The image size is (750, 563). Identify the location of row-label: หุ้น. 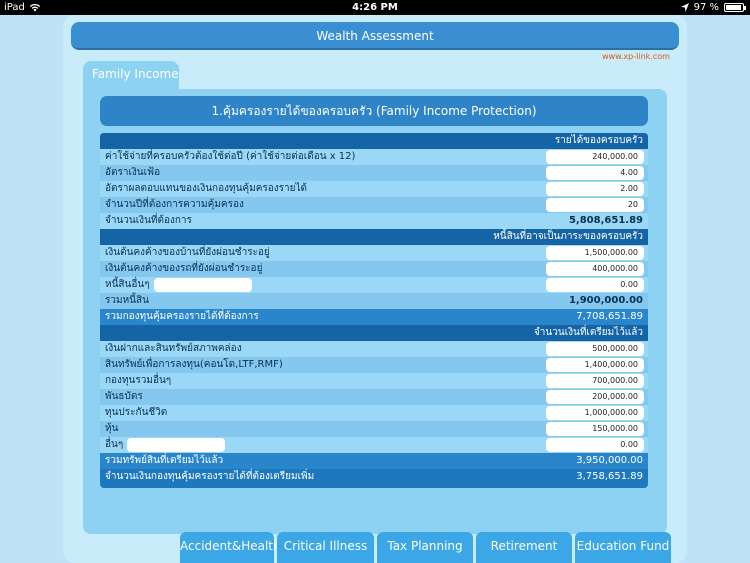
(112, 428).